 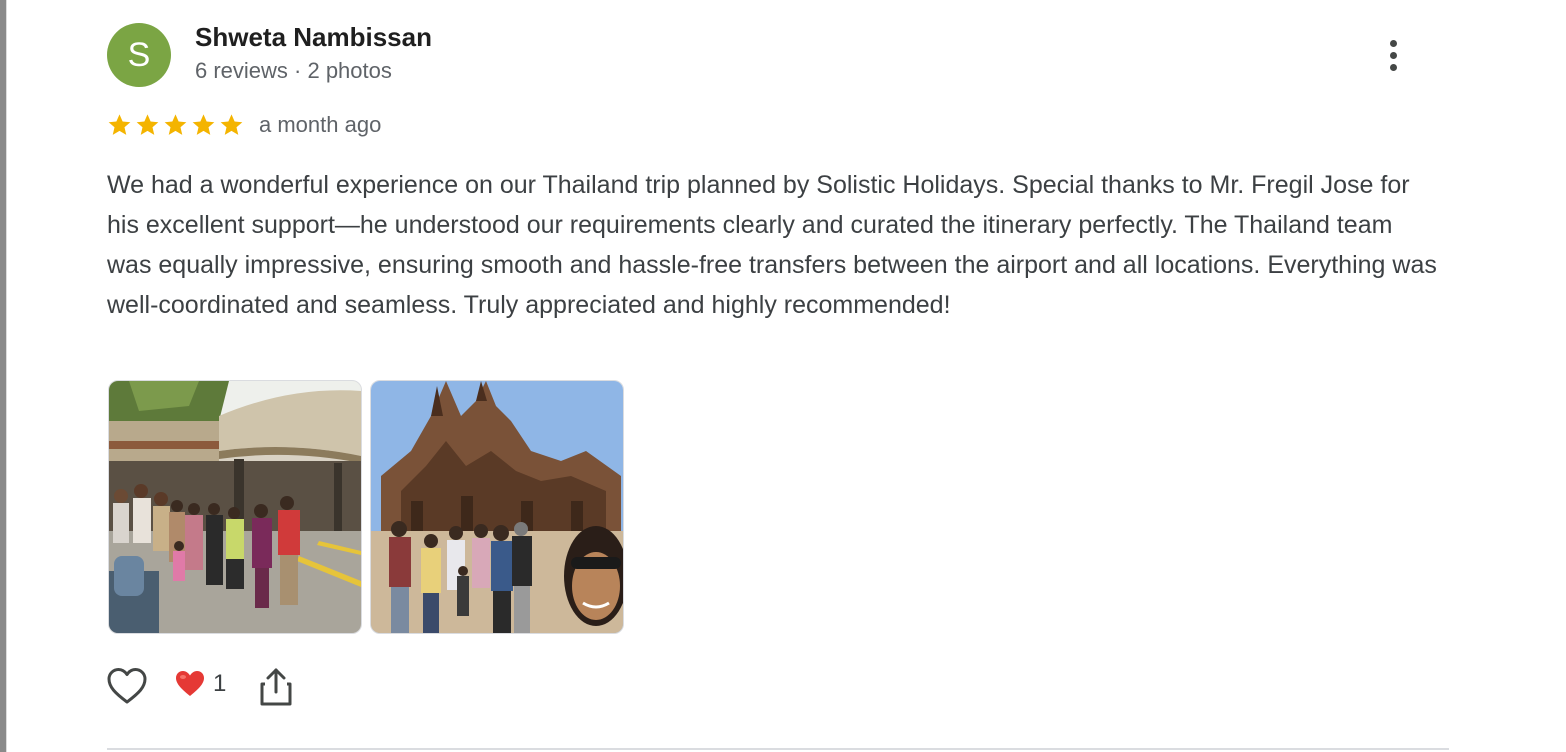 I want to click on heart-outline-icon, so click(x=127, y=686).